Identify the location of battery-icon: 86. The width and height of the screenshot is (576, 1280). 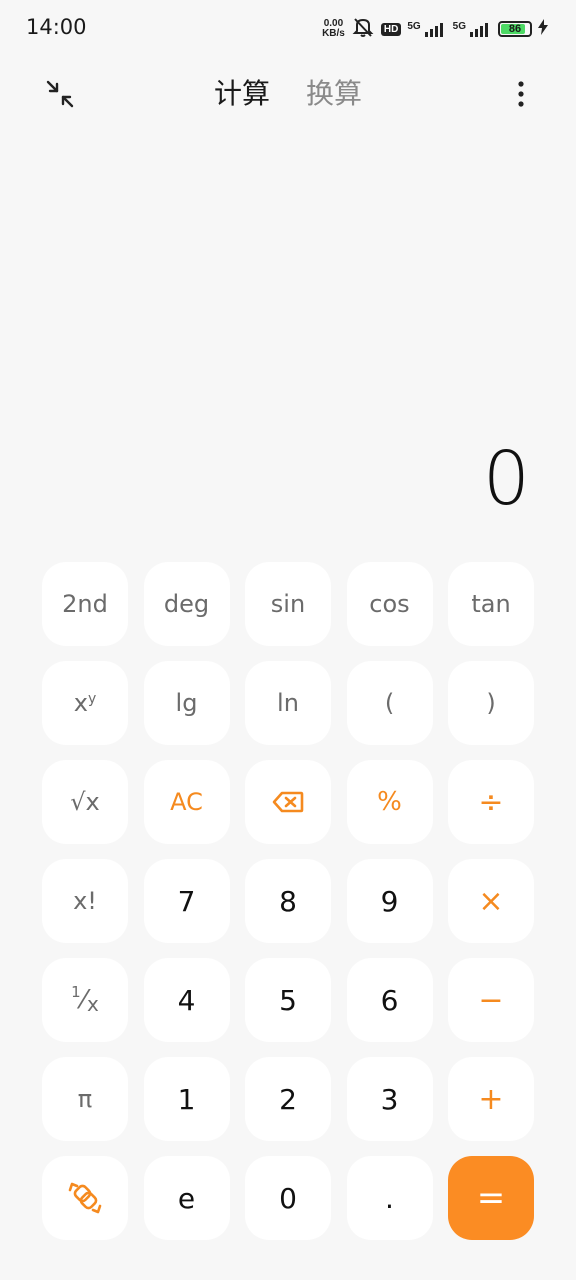
(515, 29).